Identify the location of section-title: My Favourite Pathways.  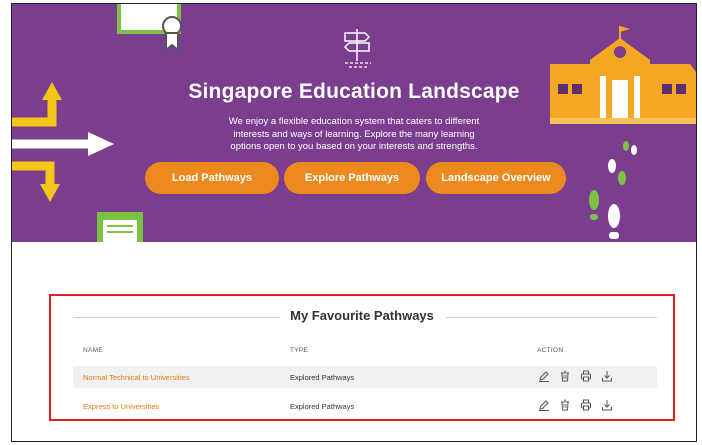
(362, 315).